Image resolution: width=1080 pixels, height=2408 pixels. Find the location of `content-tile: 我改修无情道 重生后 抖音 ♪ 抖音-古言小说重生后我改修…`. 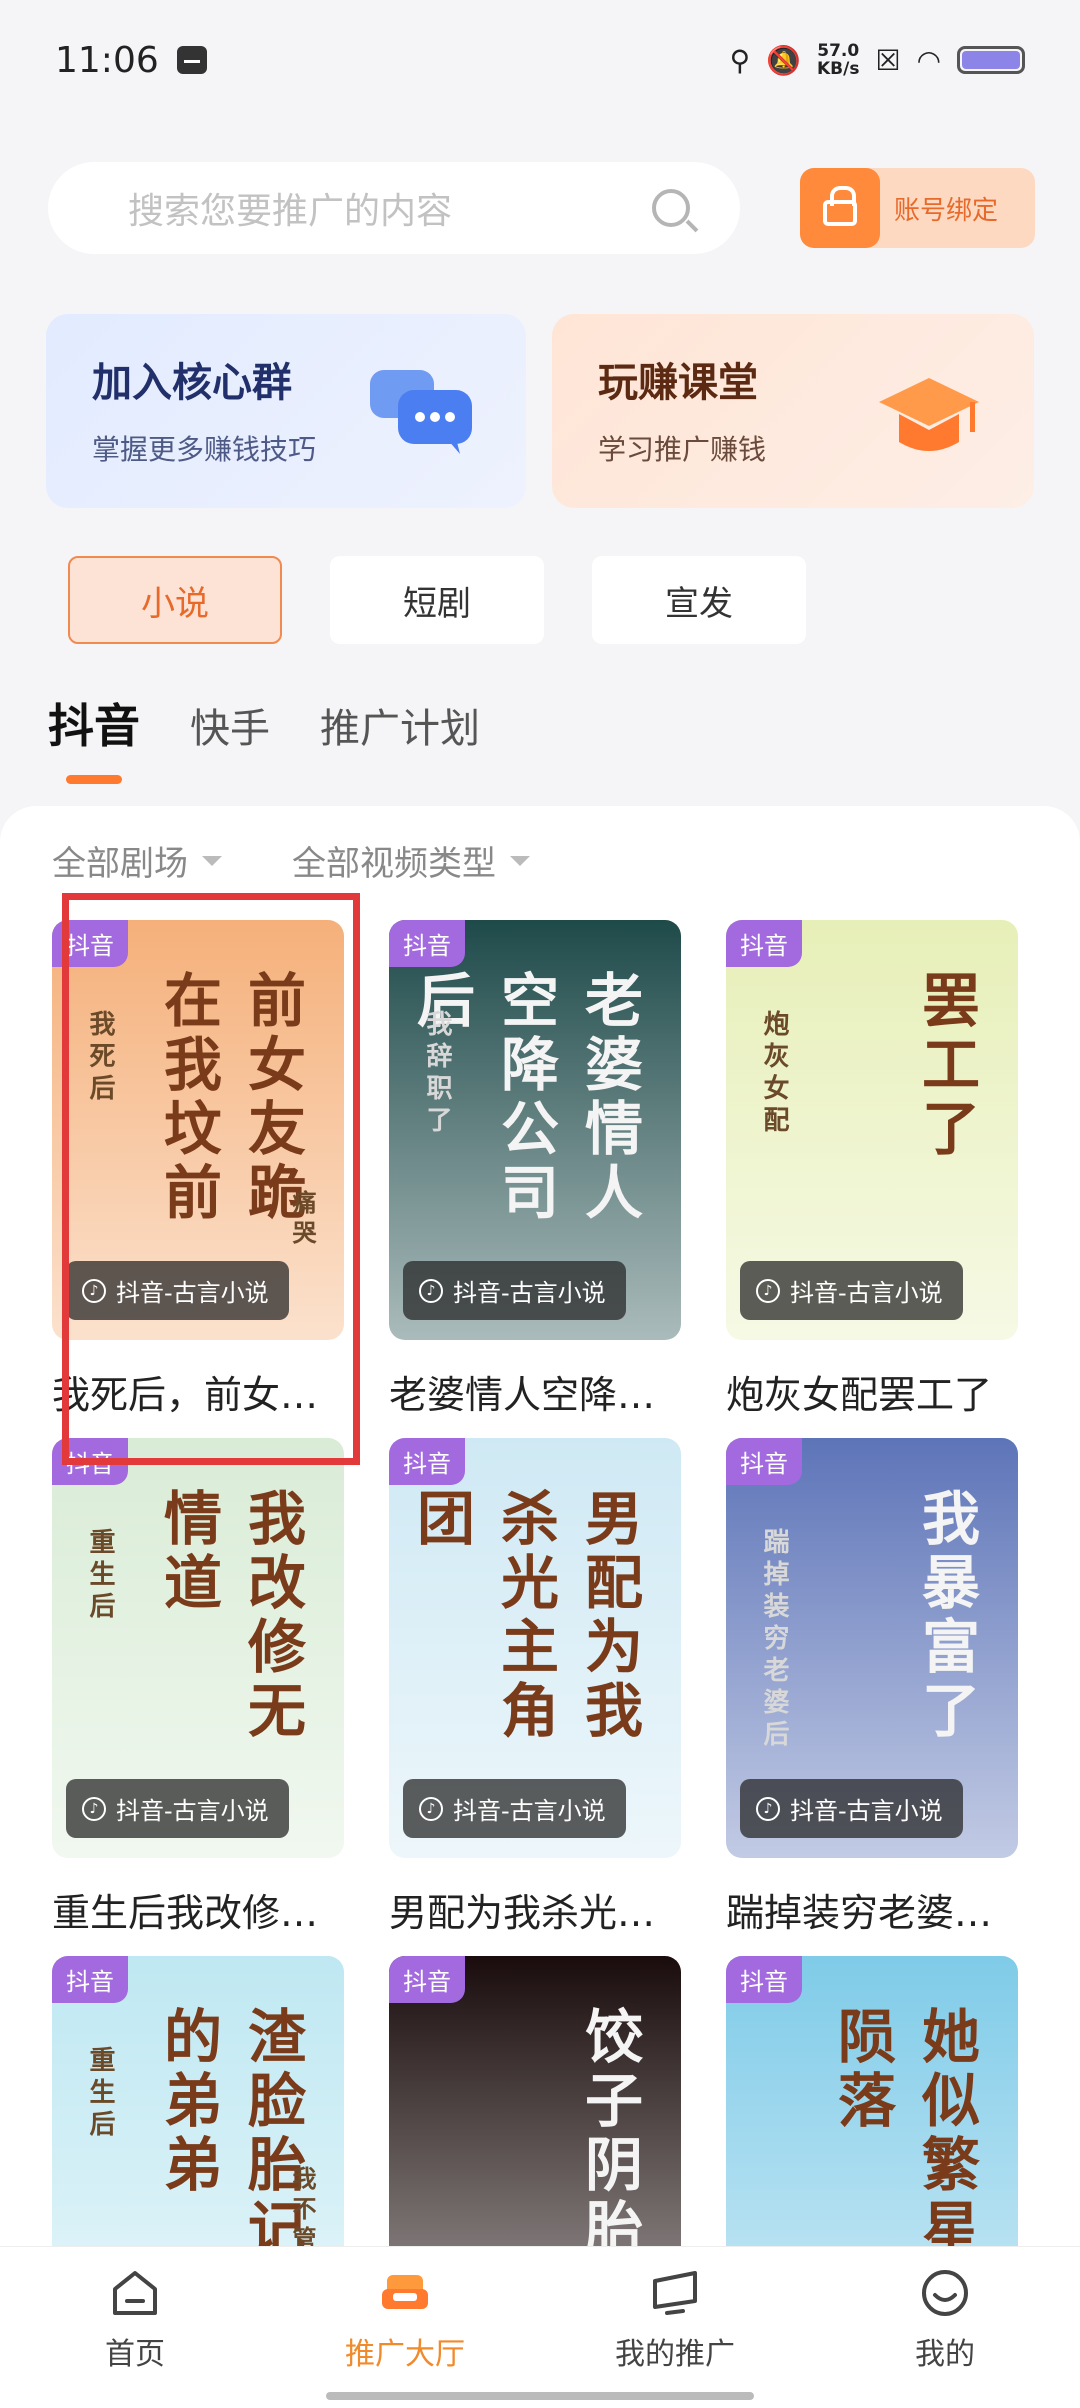

content-tile: 我改修无情道 重生后 抖音 ♪ 抖音-古言小说重生后我改修… is located at coordinates (198, 1687).